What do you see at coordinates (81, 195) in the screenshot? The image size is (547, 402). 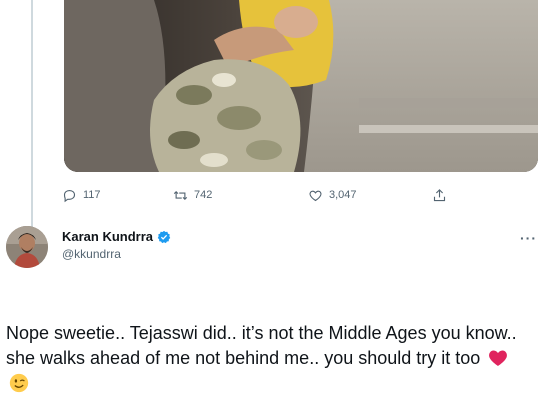 I see `reply-button: 117` at bounding box center [81, 195].